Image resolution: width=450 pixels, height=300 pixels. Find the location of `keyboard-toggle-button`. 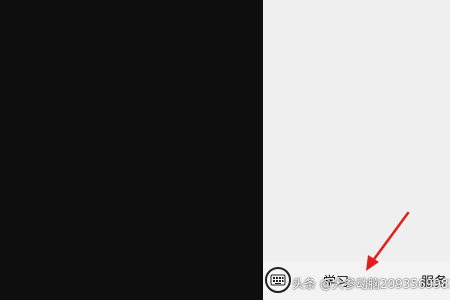

keyboard-toggle-button is located at coordinates (278, 280).